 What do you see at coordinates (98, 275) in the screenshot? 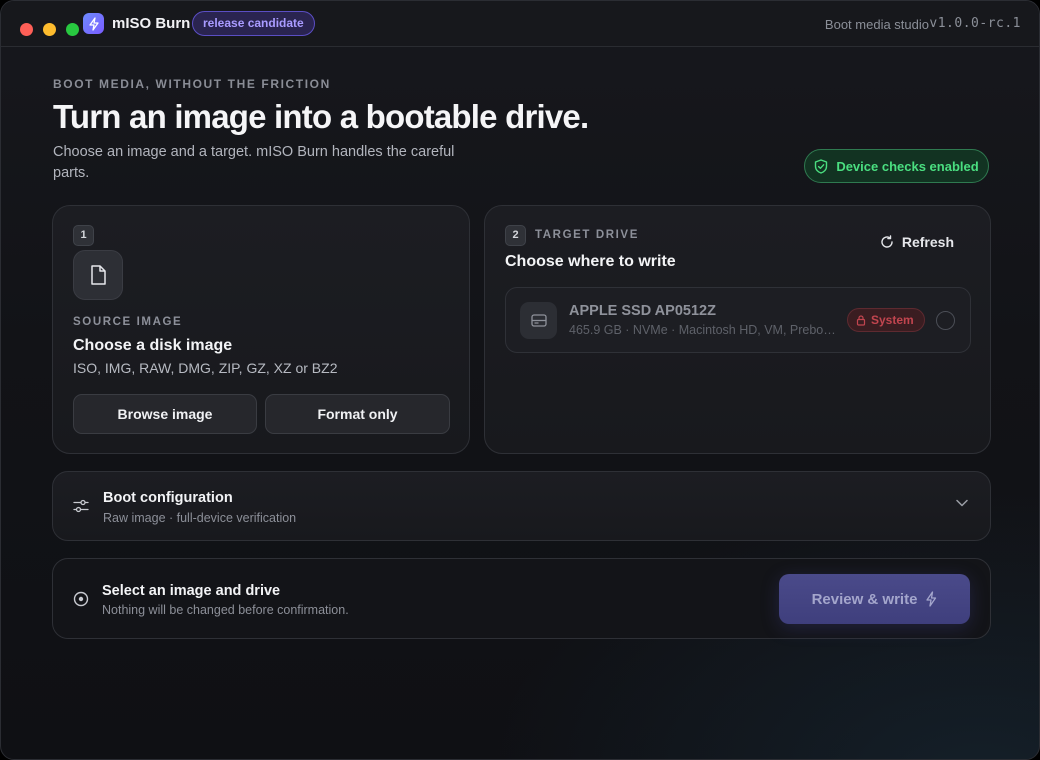
I see `file-icon` at bounding box center [98, 275].